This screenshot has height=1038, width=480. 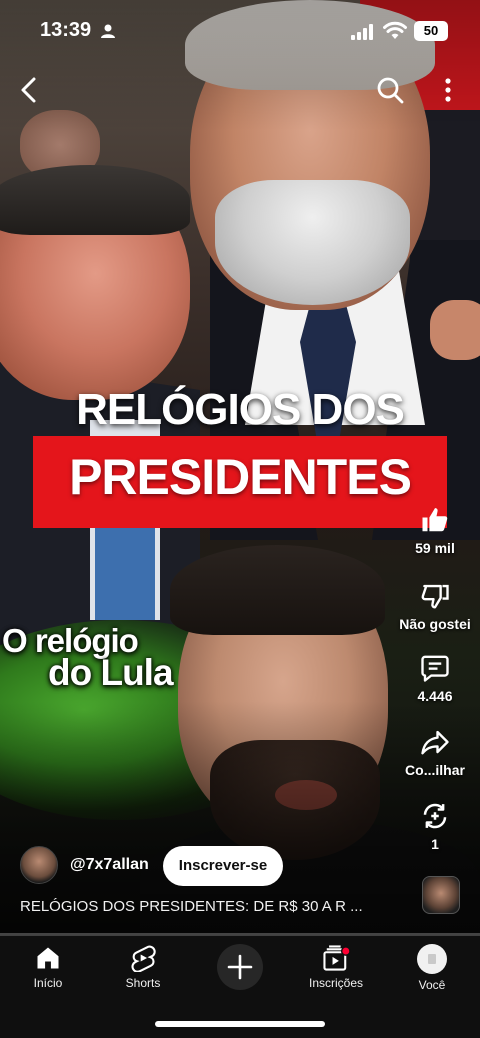 What do you see at coordinates (108, 31) in the screenshot?
I see `person-icon` at bounding box center [108, 31].